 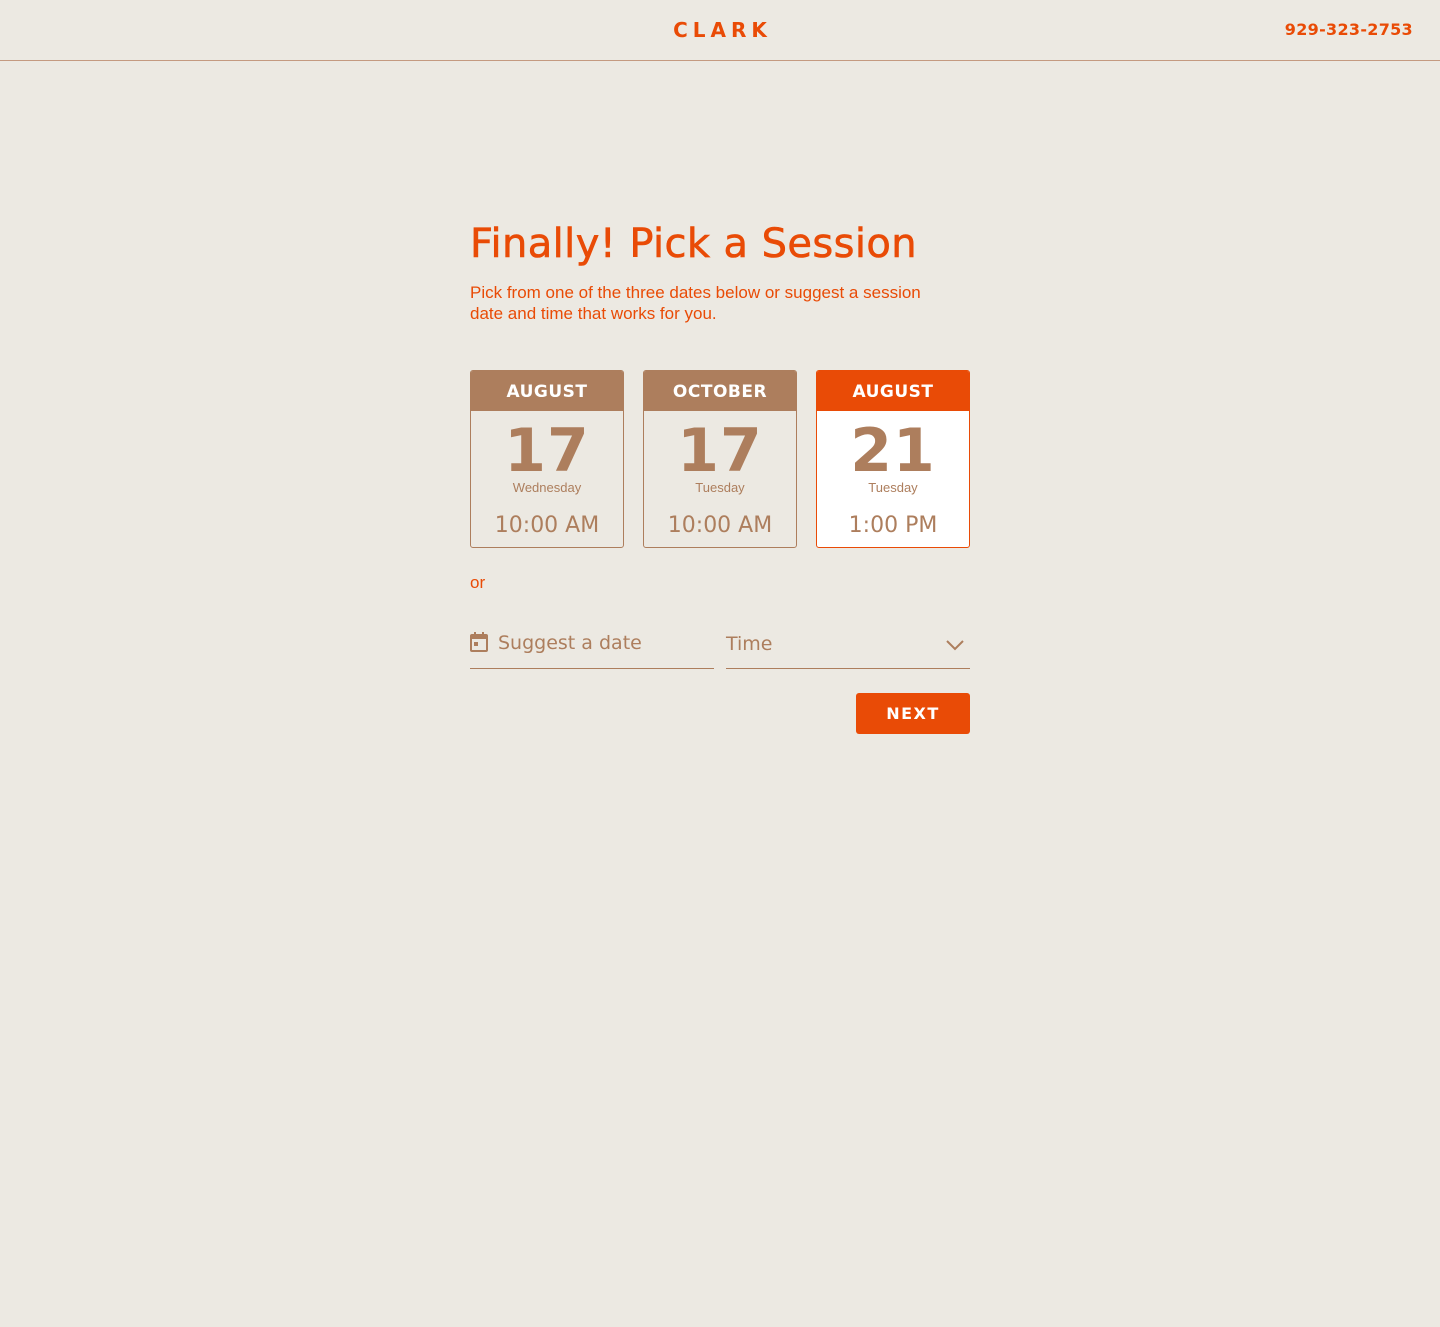 What do you see at coordinates (478, 582) in the screenshot?
I see `or-separator: or` at bounding box center [478, 582].